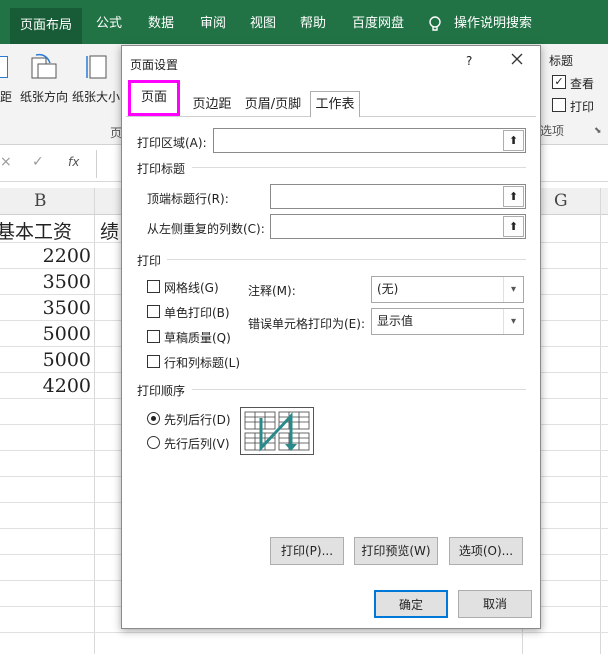 This screenshot has width=608, height=654. What do you see at coordinates (272, 291) in the screenshot?
I see `comments-label: 注释(M):` at bounding box center [272, 291].